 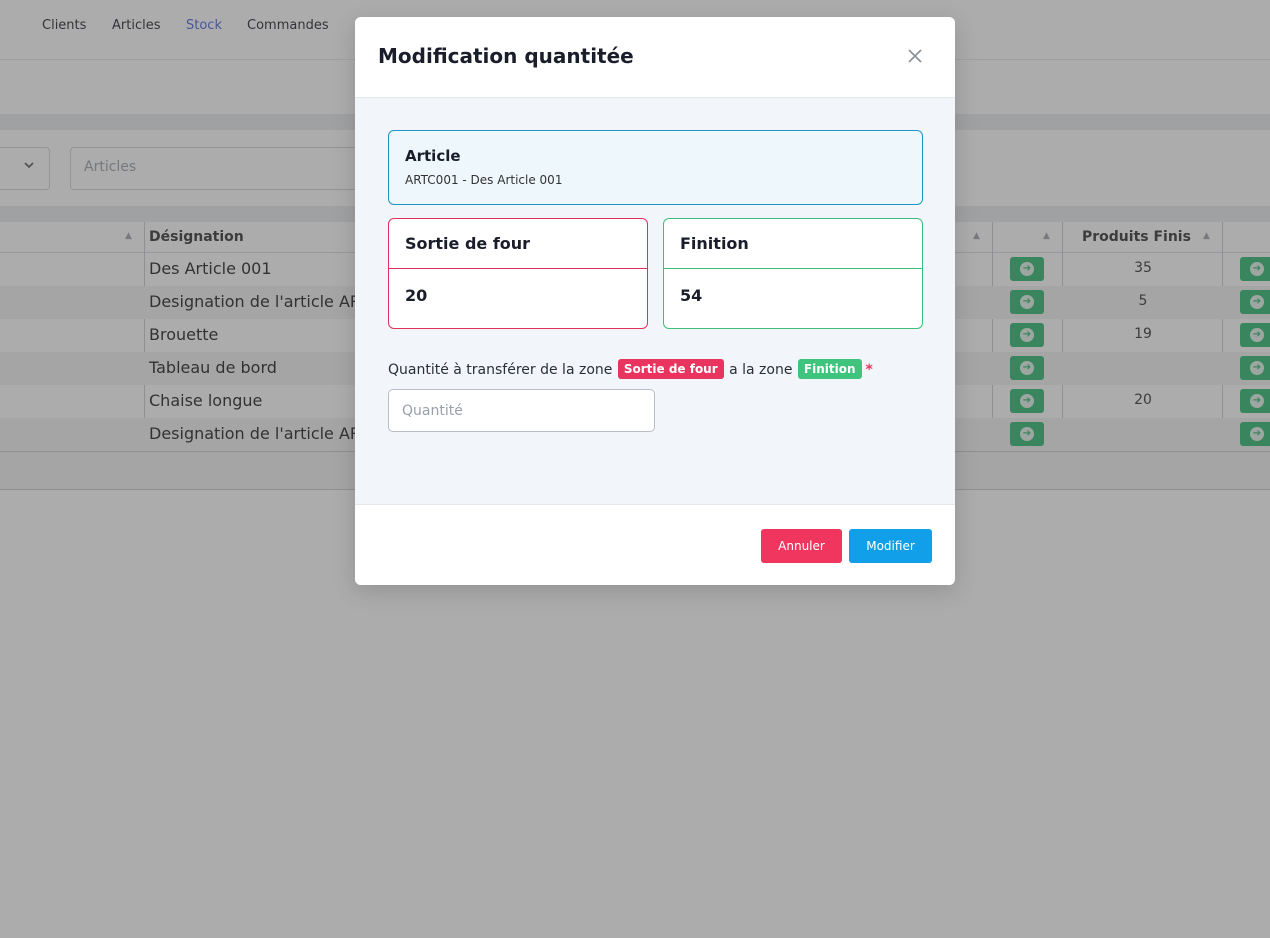 What do you see at coordinates (655, 57) in the screenshot?
I see `modal-header: Modification quantitée` at bounding box center [655, 57].